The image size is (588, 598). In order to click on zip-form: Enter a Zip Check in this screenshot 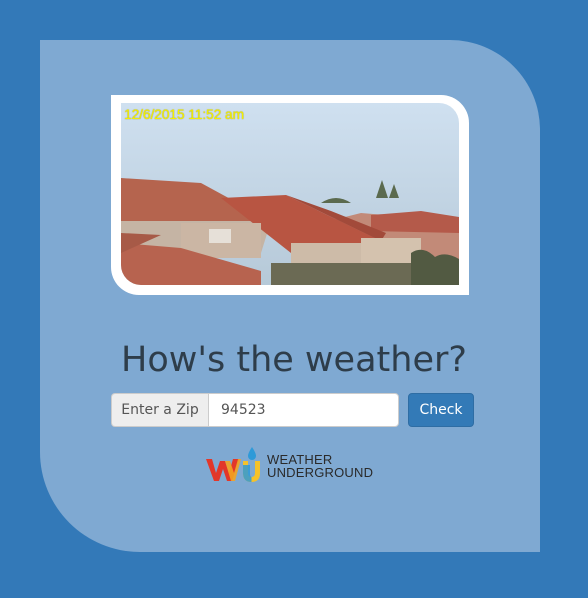, I will do `click(292, 410)`.